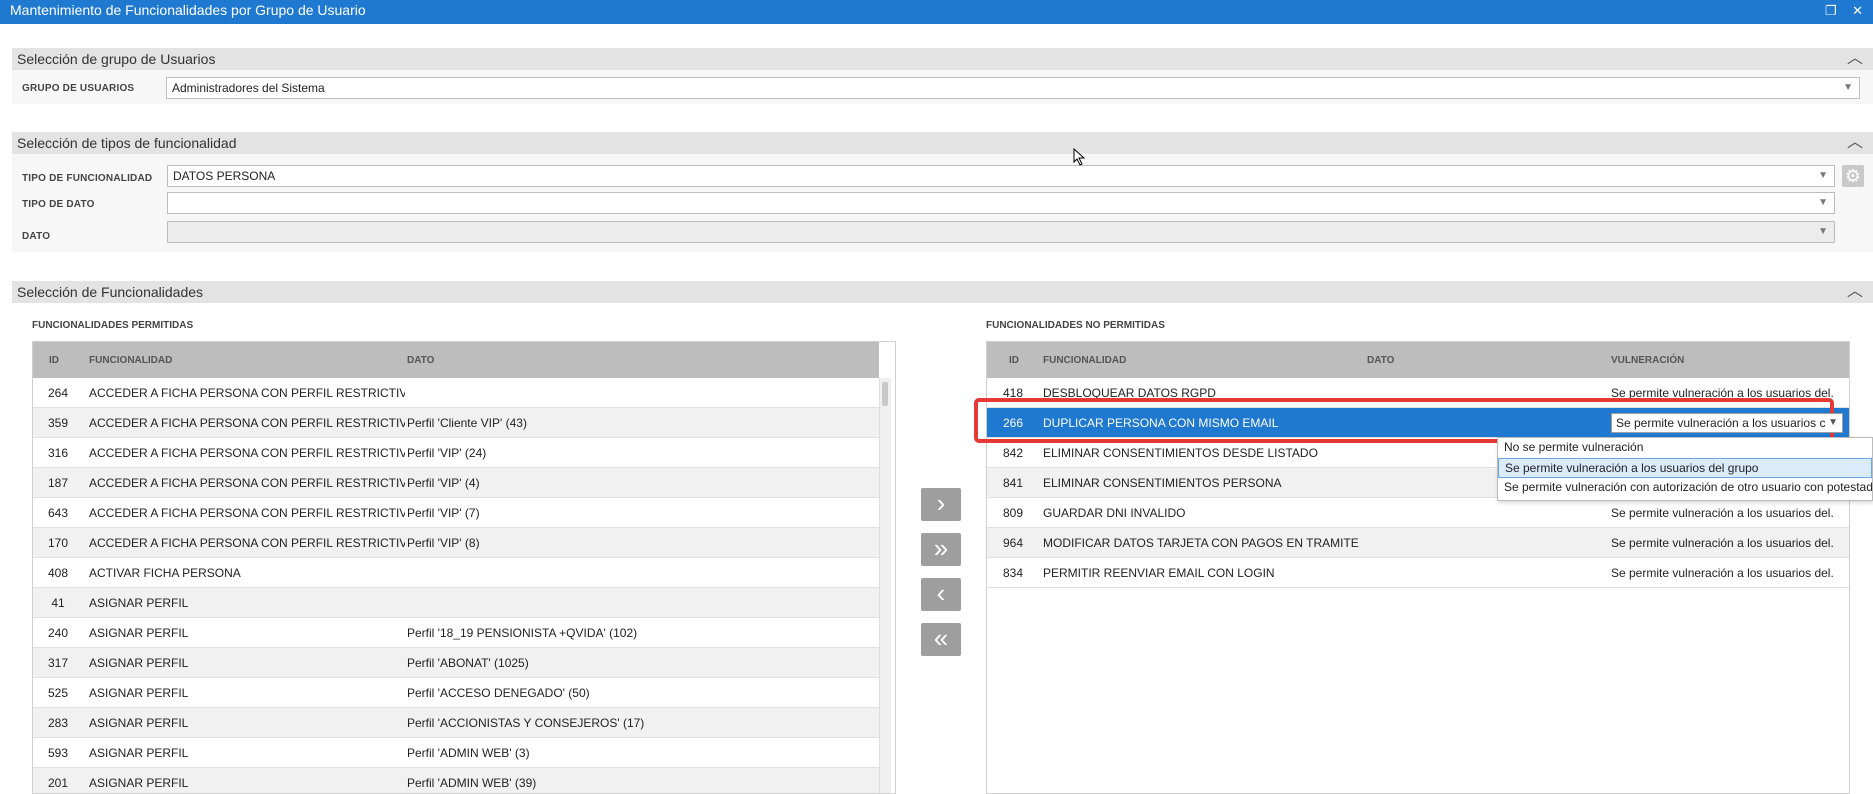 Image resolution: width=1873 pixels, height=794 pixels. What do you see at coordinates (127, 143) in the screenshot?
I see `type-section-title: Selección de tipos de funcionalidad` at bounding box center [127, 143].